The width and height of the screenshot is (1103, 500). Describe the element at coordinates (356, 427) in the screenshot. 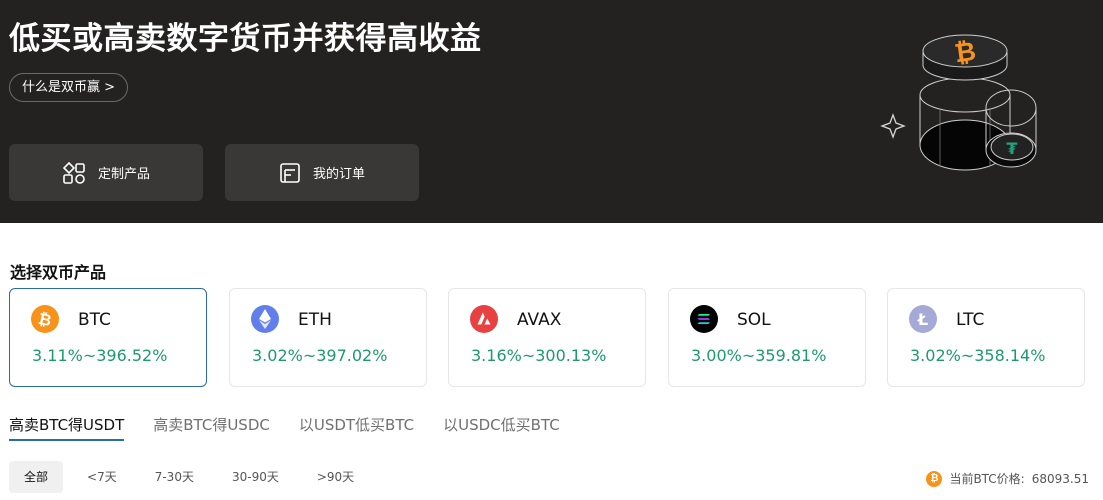

I see `tab-buy-btc-usdt: 以USDT低买BTC` at that location.